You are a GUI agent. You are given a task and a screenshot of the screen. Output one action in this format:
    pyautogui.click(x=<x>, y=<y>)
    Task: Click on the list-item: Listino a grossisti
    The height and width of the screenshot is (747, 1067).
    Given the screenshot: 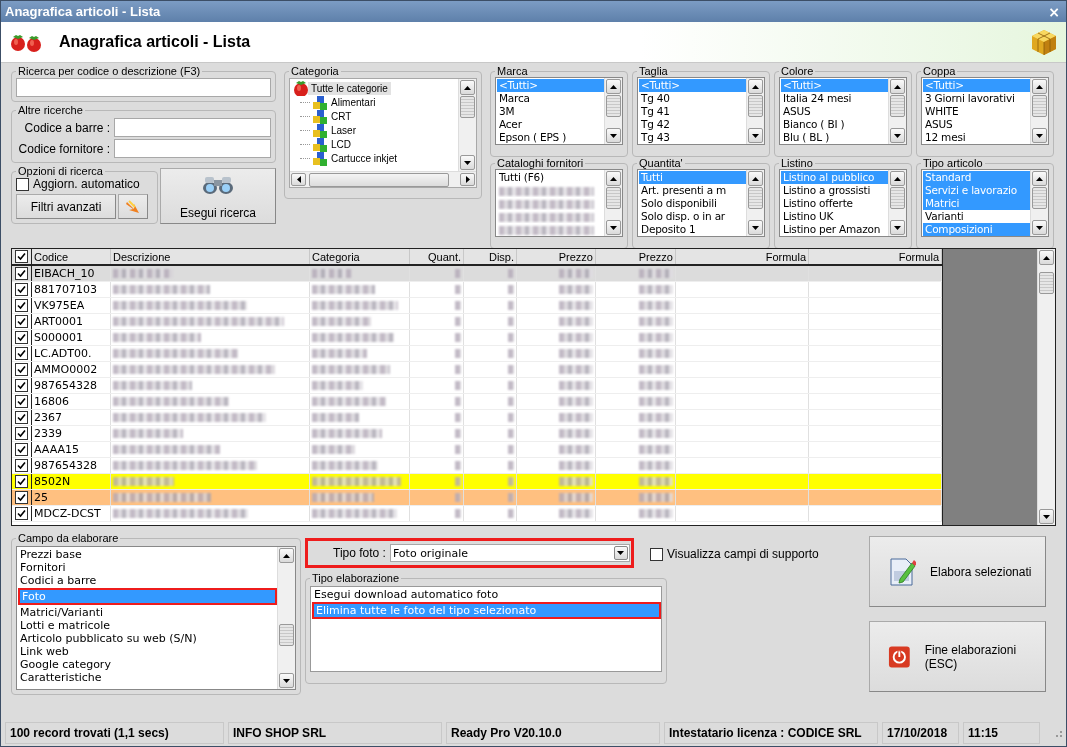 What is the action you would take?
    pyautogui.click(x=834, y=190)
    